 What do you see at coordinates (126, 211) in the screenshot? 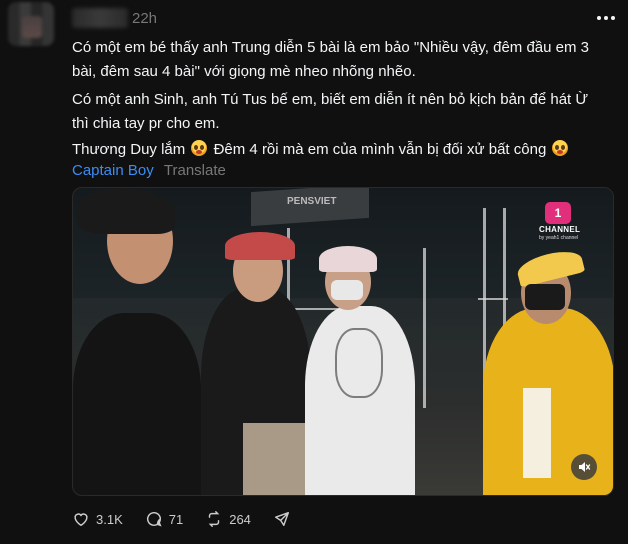
I see `person-left-cap` at bounding box center [126, 211].